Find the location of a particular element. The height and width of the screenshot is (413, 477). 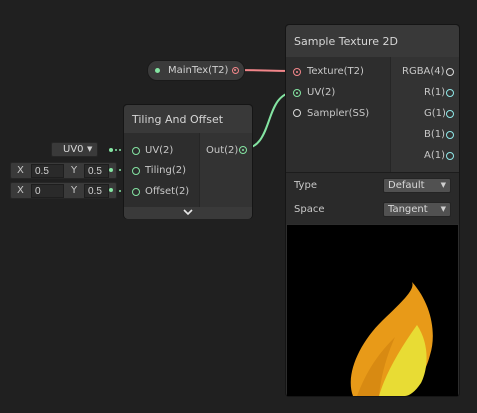

tiling-input-uv-port is located at coordinates (136, 151).